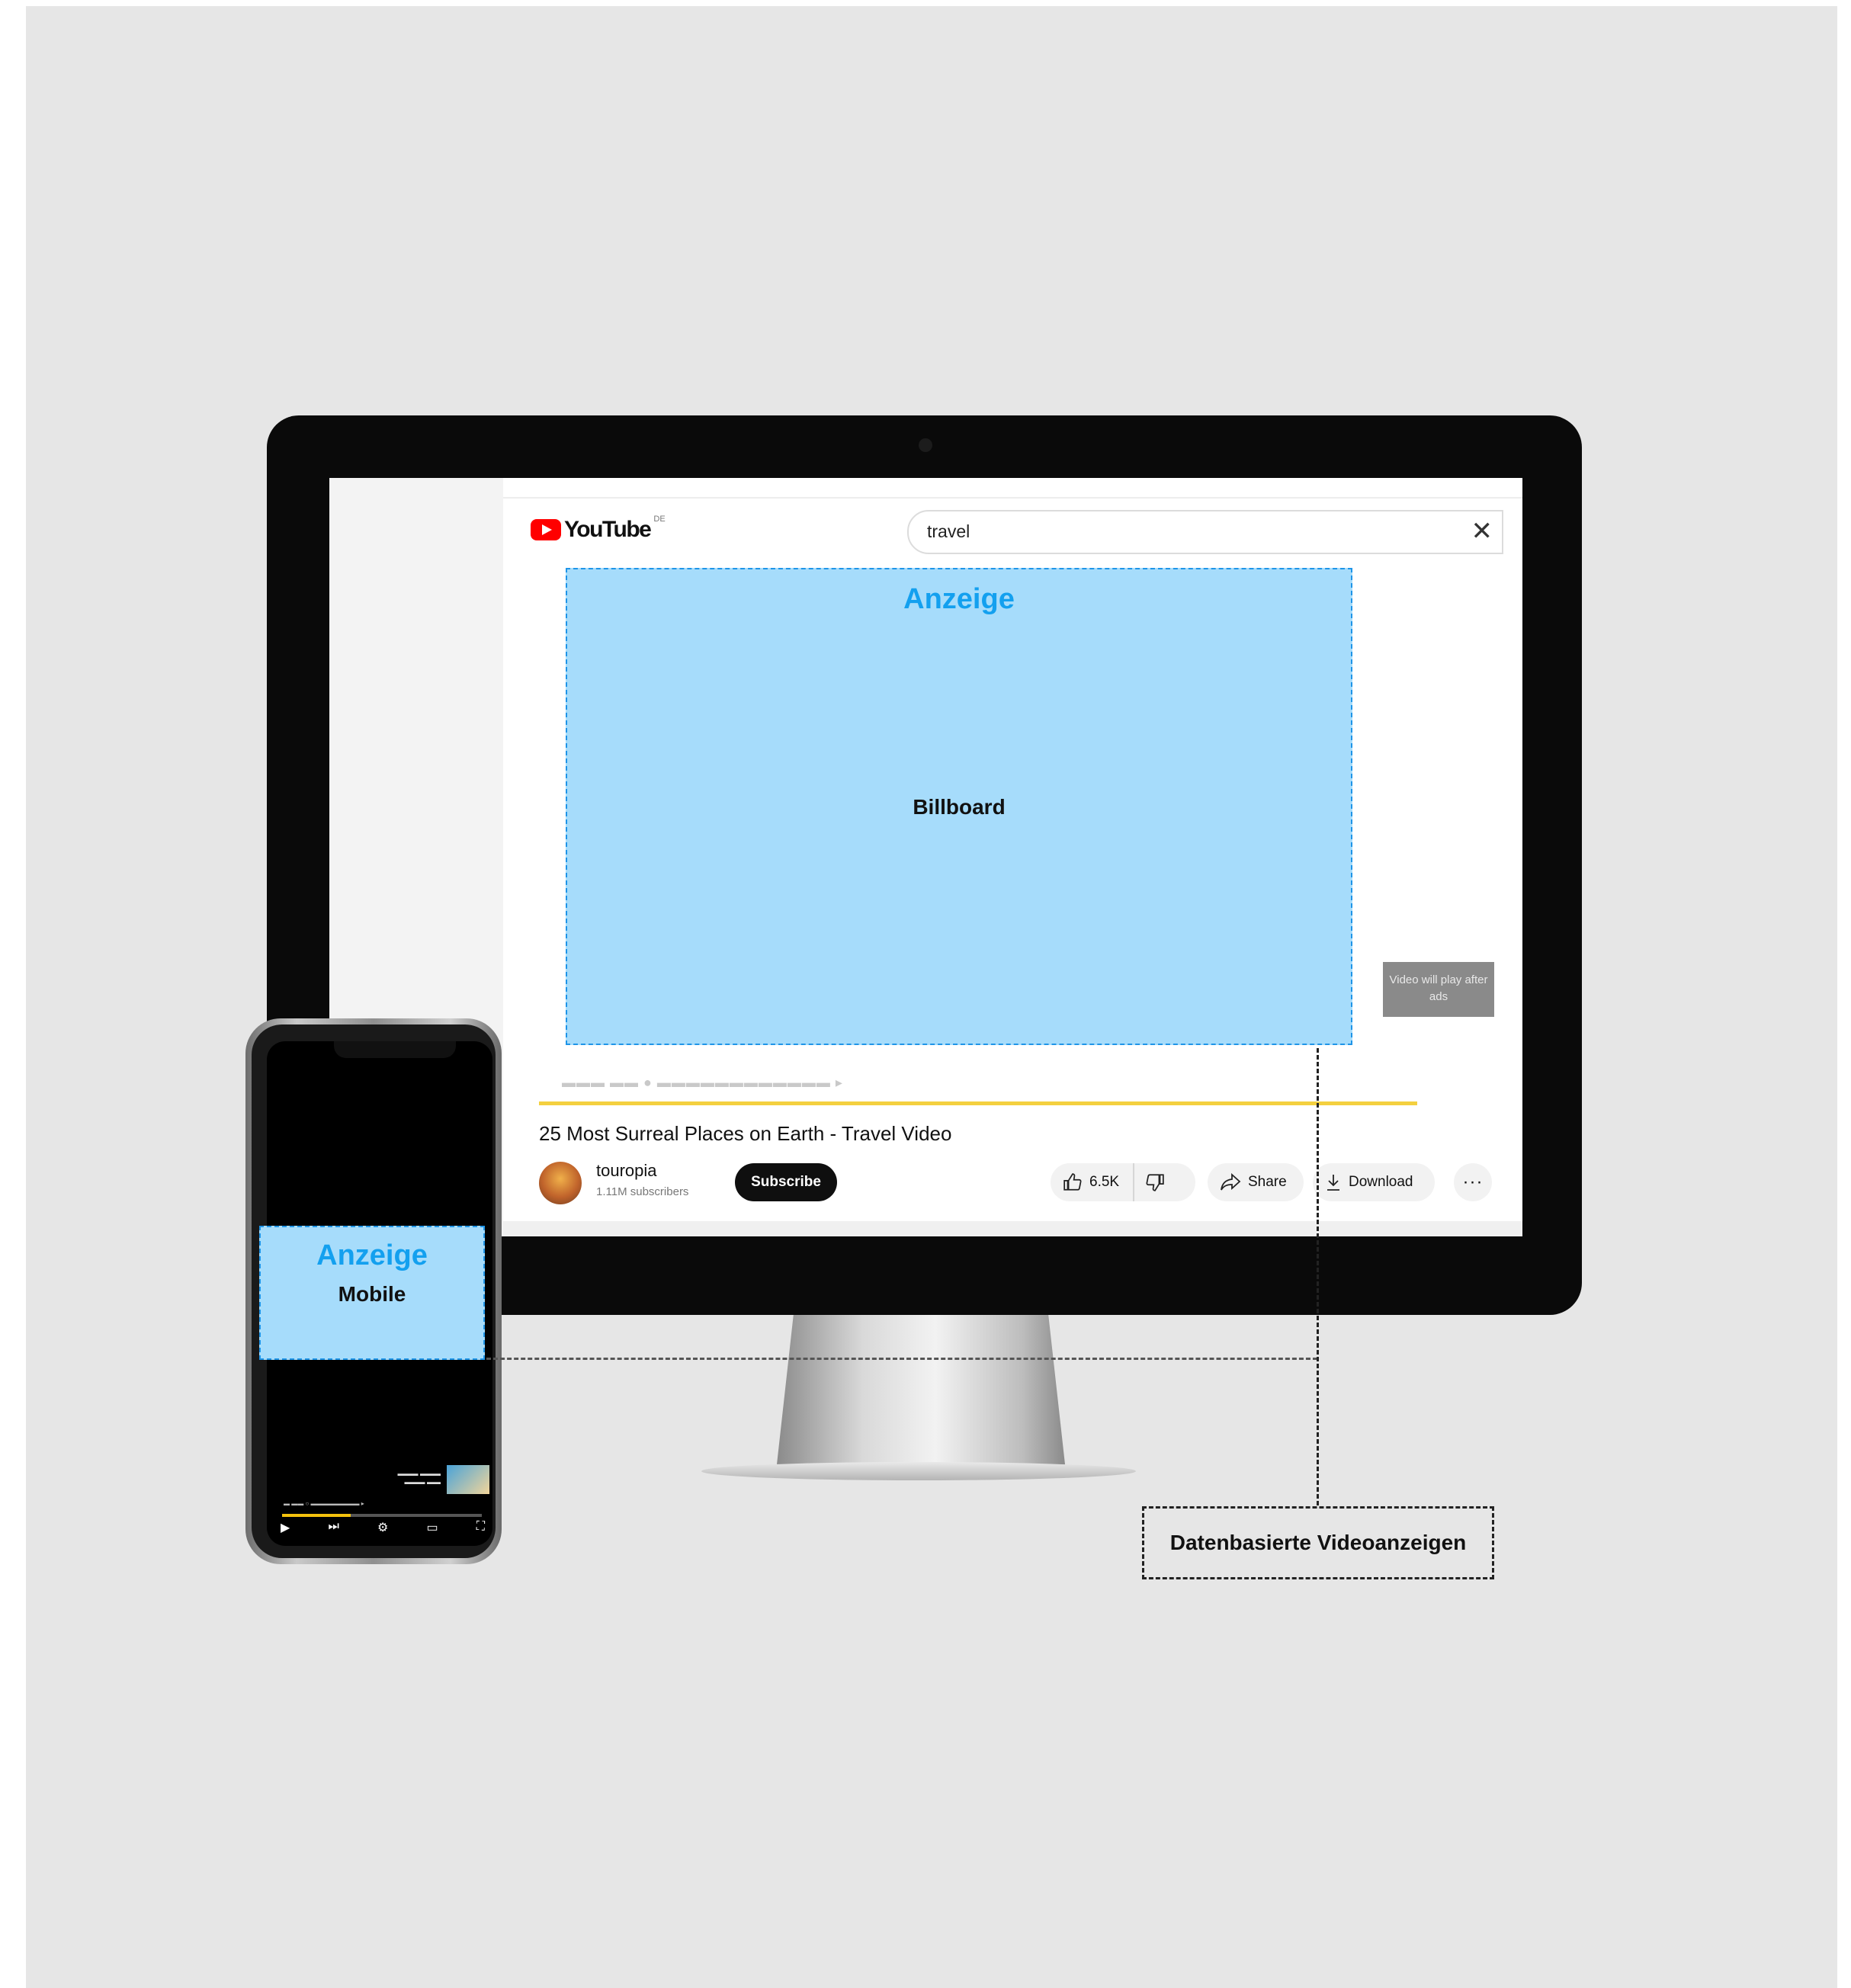 The height and width of the screenshot is (1988, 1851). Describe the element at coordinates (1482, 531) in the screenshot. I see `close-icon: ✕` at that location.